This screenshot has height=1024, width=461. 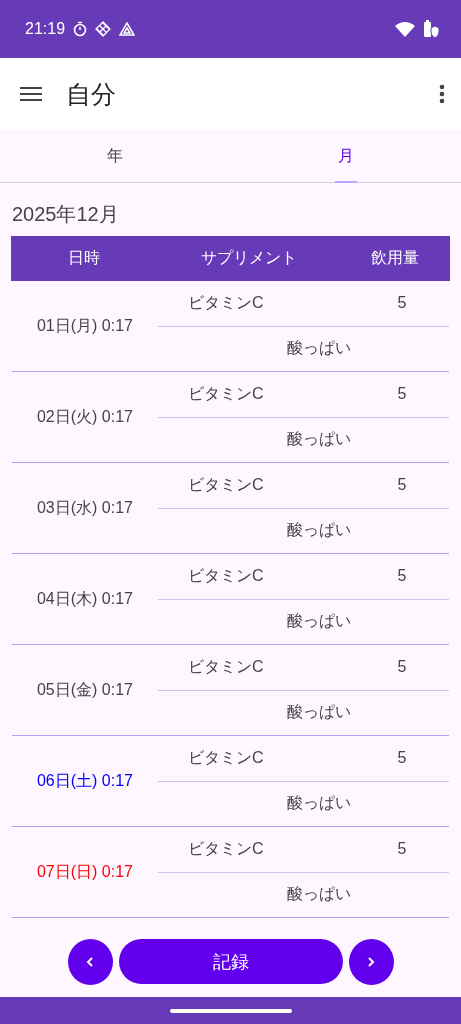 I want to click on date-cell-text: 04日(木) 0:17, so click(x=84, y=598).